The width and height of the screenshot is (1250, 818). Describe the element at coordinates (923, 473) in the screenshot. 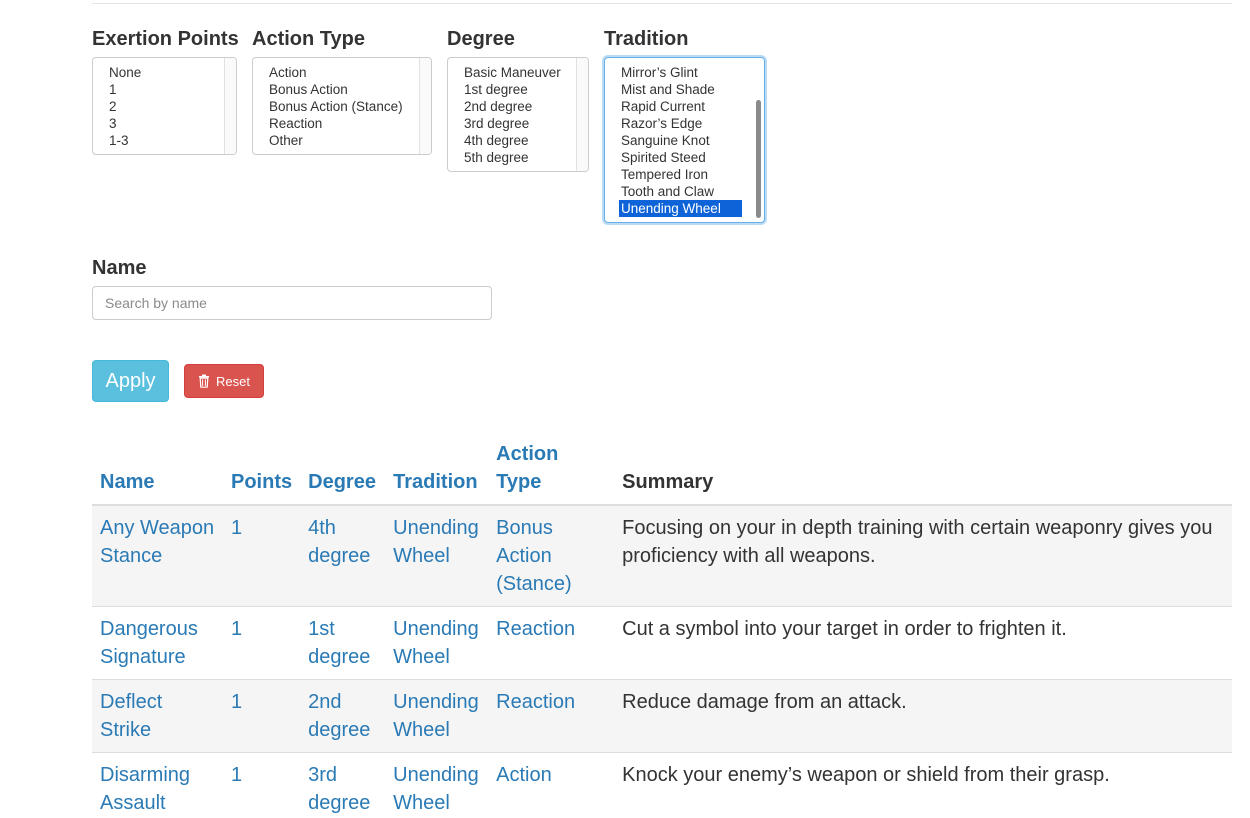

I see `column-header-summary: Summary` at that location.